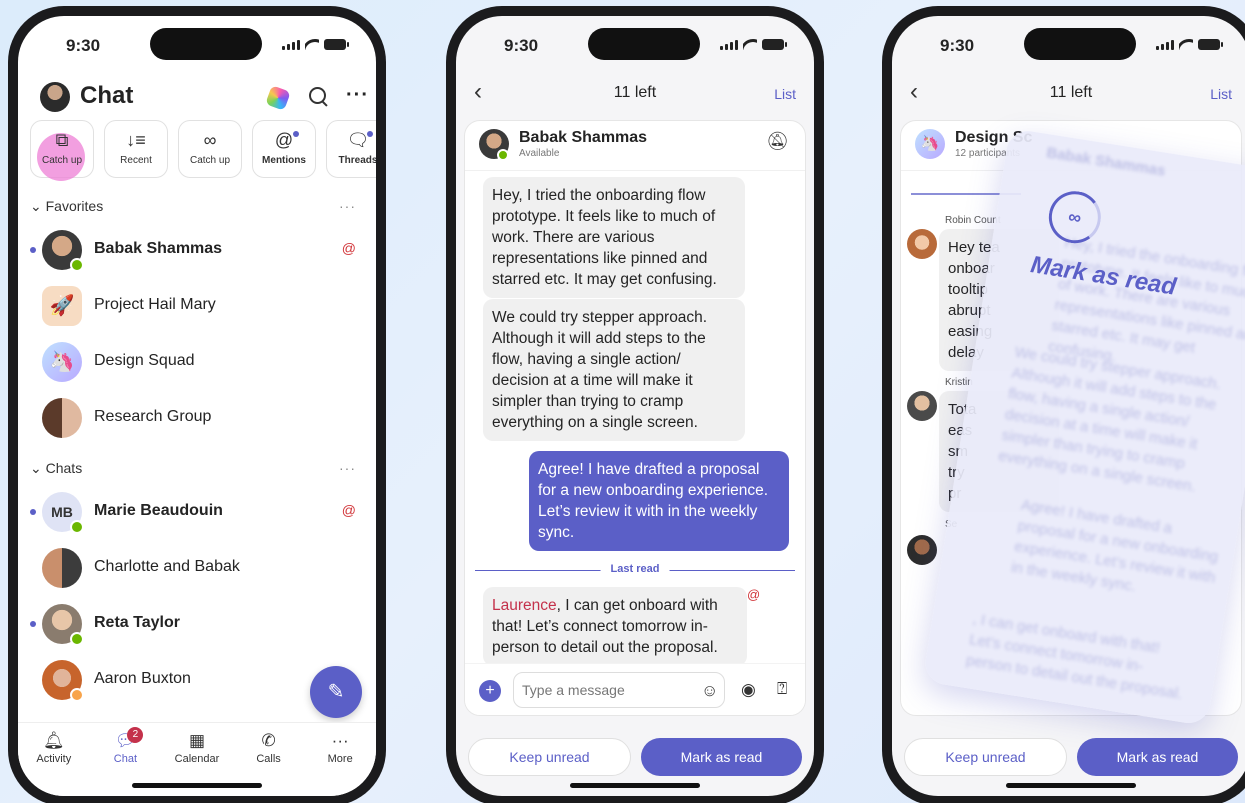  What do you see at coordinates (54, 759) in the screenshot?
I see `tab-label: Activity` at bounding box center [54, 759].